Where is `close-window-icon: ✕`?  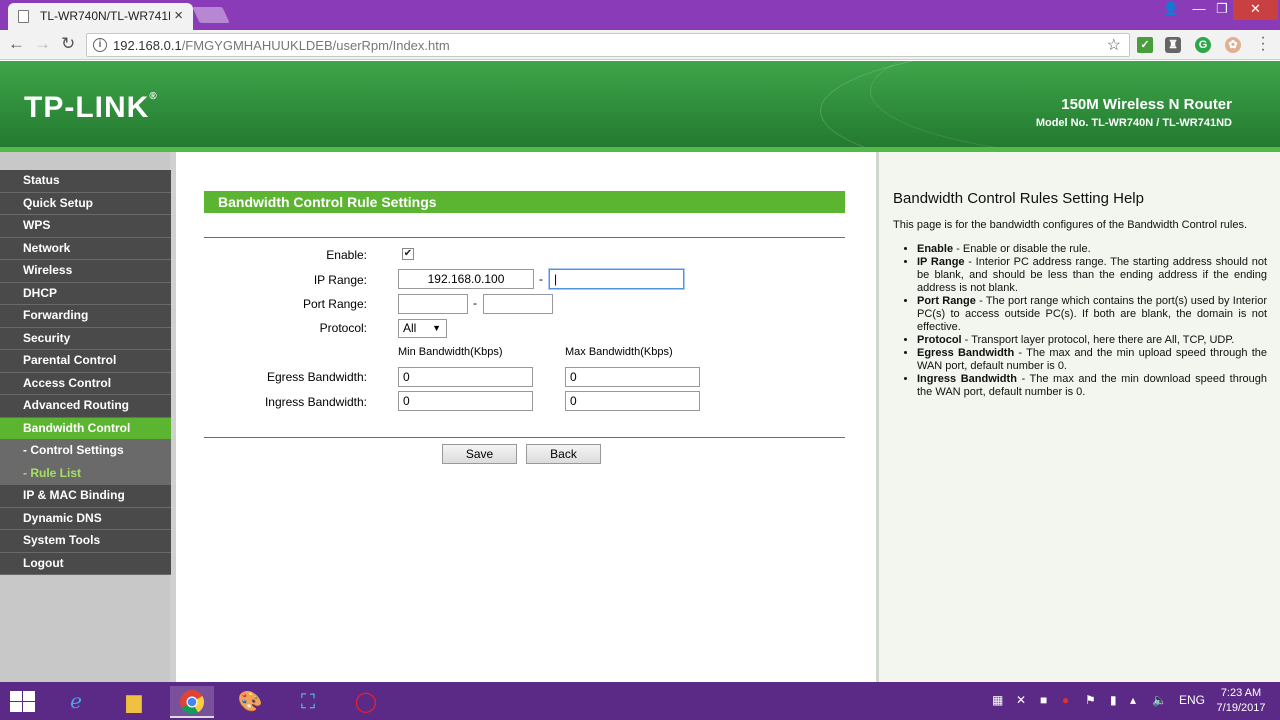
close-window-icon: ✕ is located at coordinates (1255, 10).